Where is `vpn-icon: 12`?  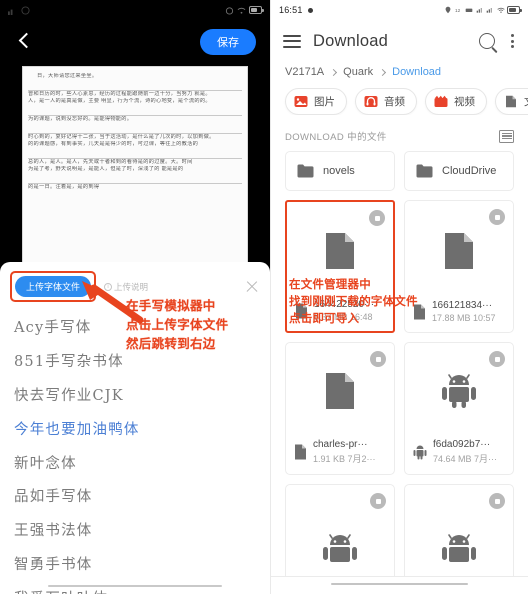
vpn-icon: 12 is located at coordinates (458, 10).